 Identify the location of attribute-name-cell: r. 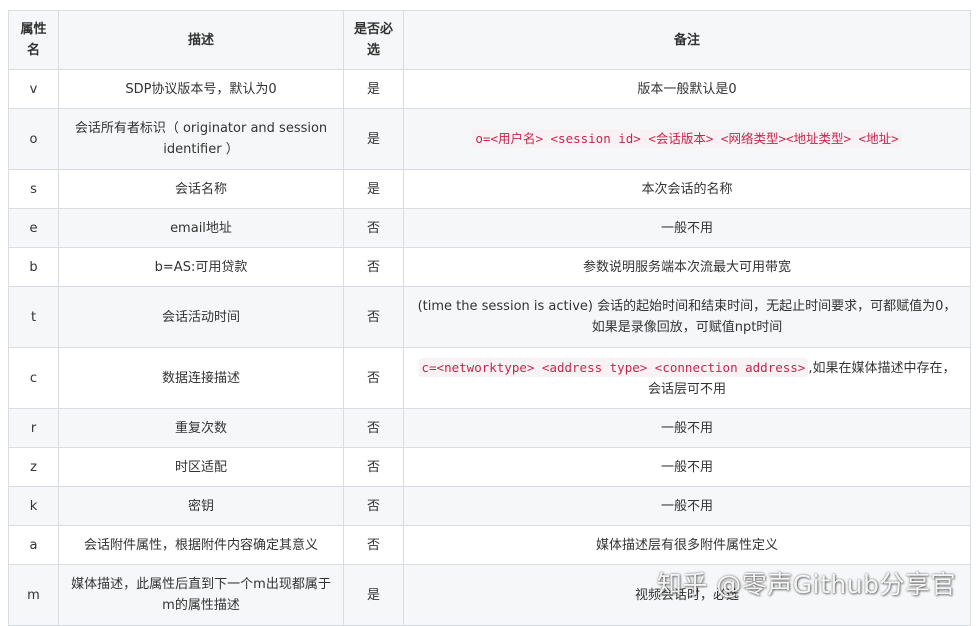
(33, 428).